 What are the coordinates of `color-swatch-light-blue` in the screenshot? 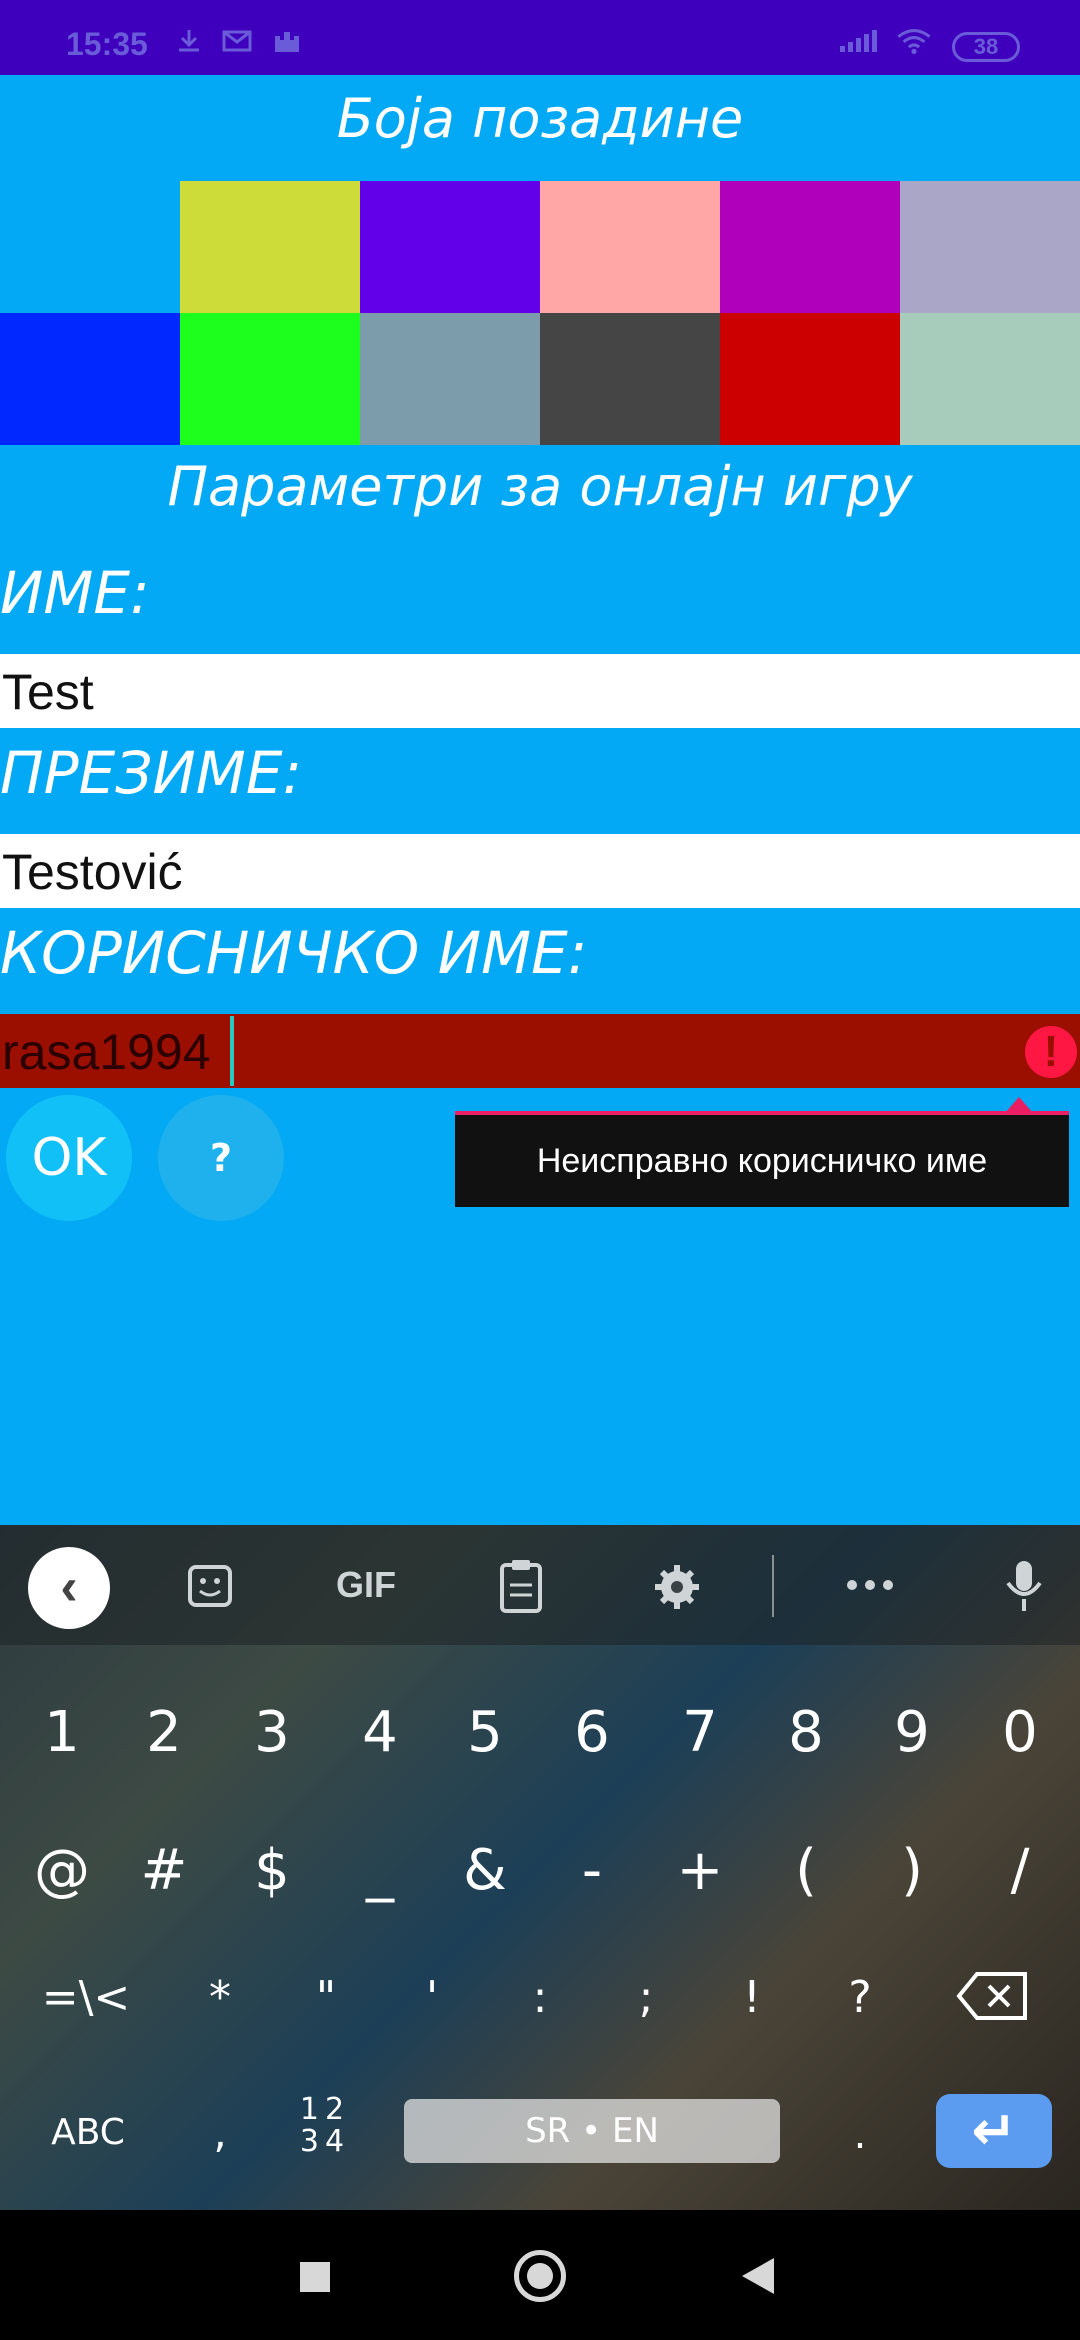 It's located at (90, 247).